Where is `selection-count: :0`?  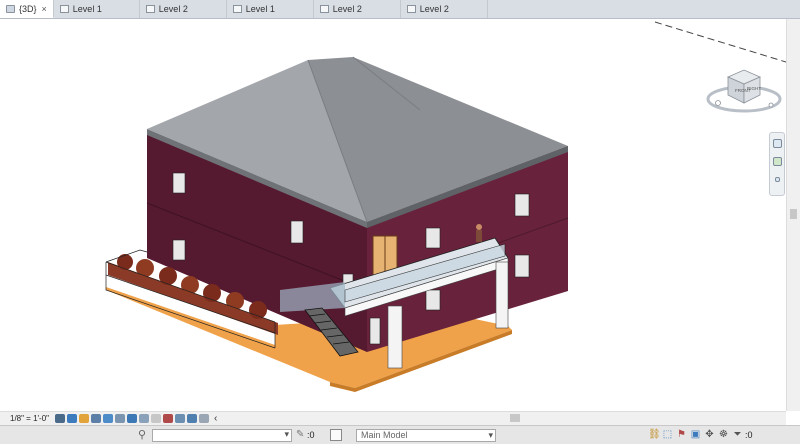 selection-count: :0 is located at coordinates (311, 435).